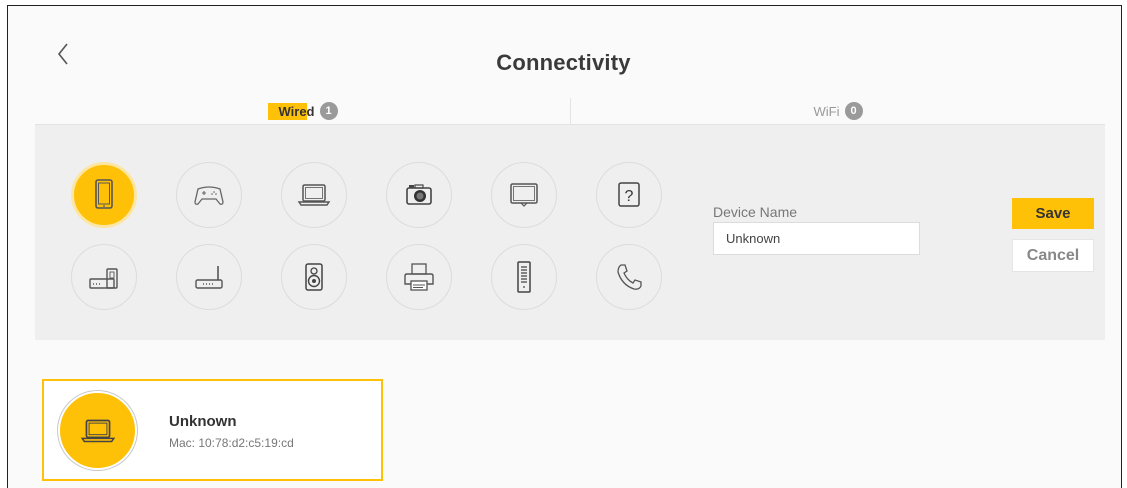 Image resolution: width=1127 pixels, height=488 pixels. I want to click on phone-icon, so click(629, 277).